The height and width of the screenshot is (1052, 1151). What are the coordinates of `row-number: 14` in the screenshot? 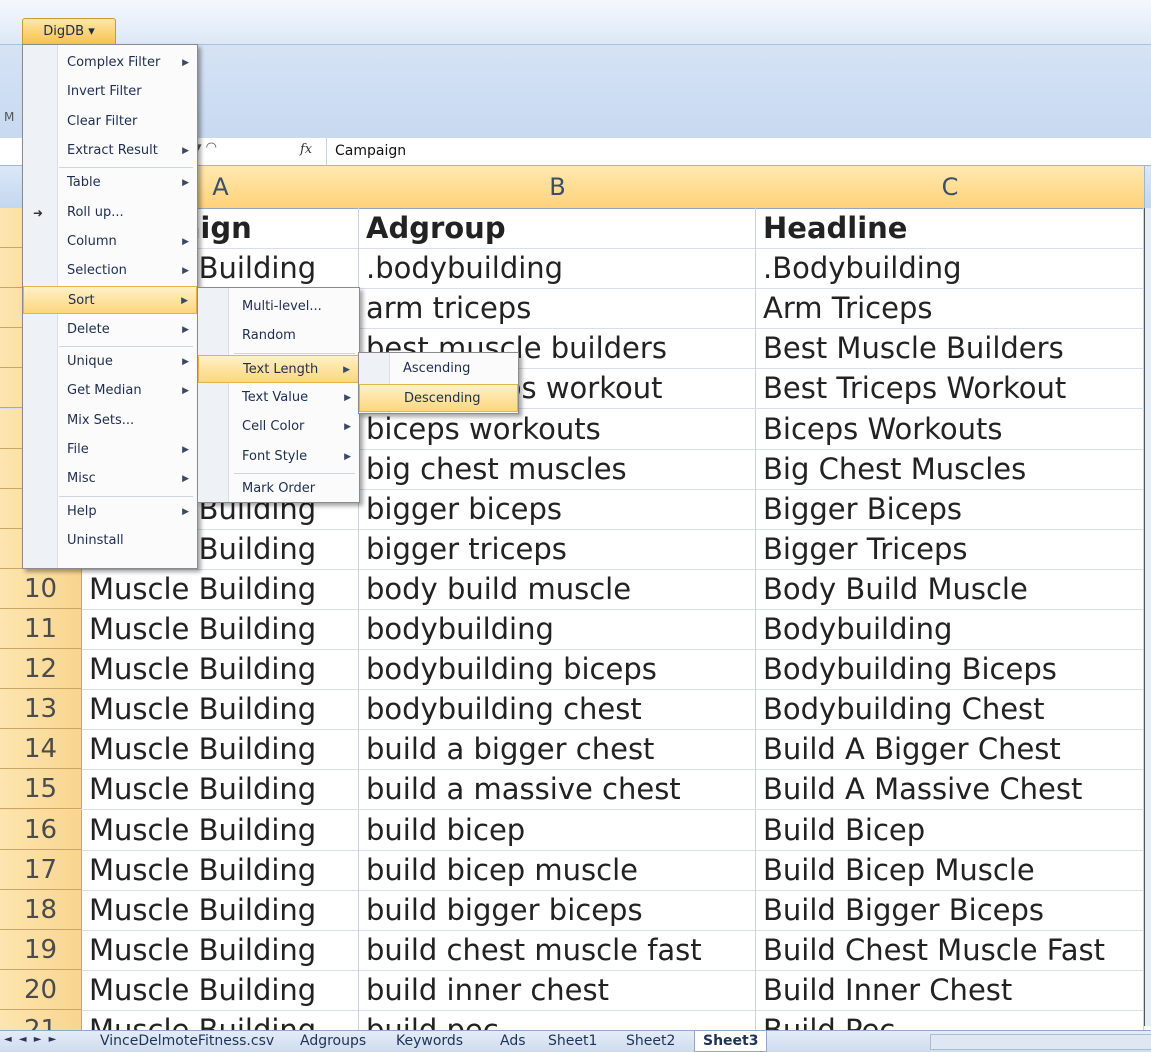 It's located at (41, 749).